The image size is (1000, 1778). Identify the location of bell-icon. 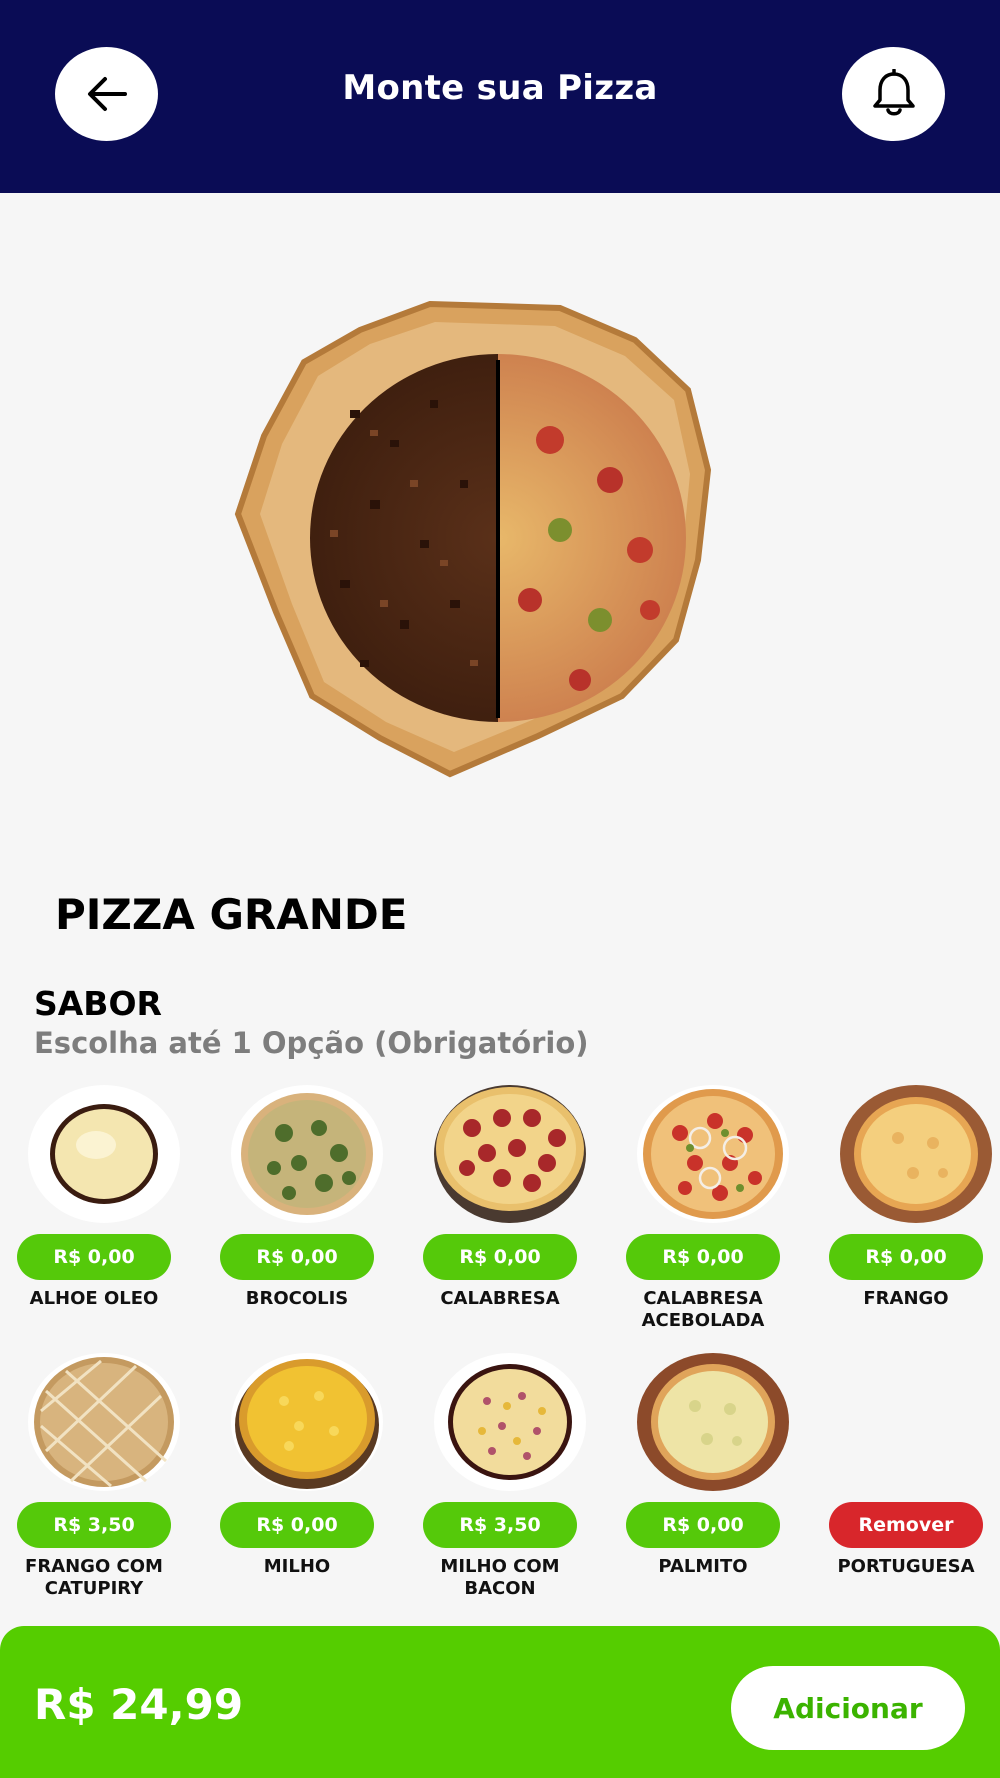
(893, 92).